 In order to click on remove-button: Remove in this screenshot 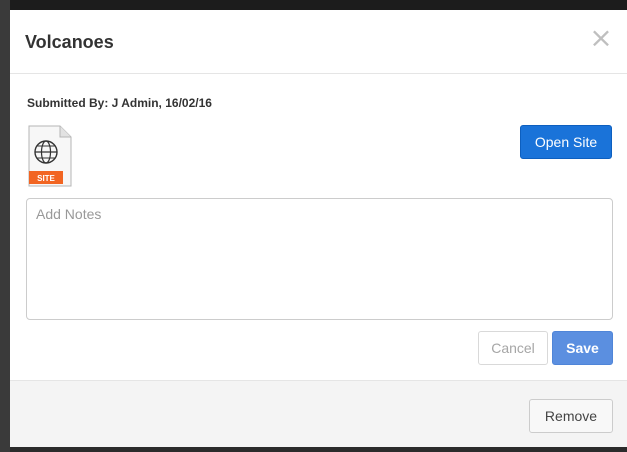, I will do `click(571, 416)`.